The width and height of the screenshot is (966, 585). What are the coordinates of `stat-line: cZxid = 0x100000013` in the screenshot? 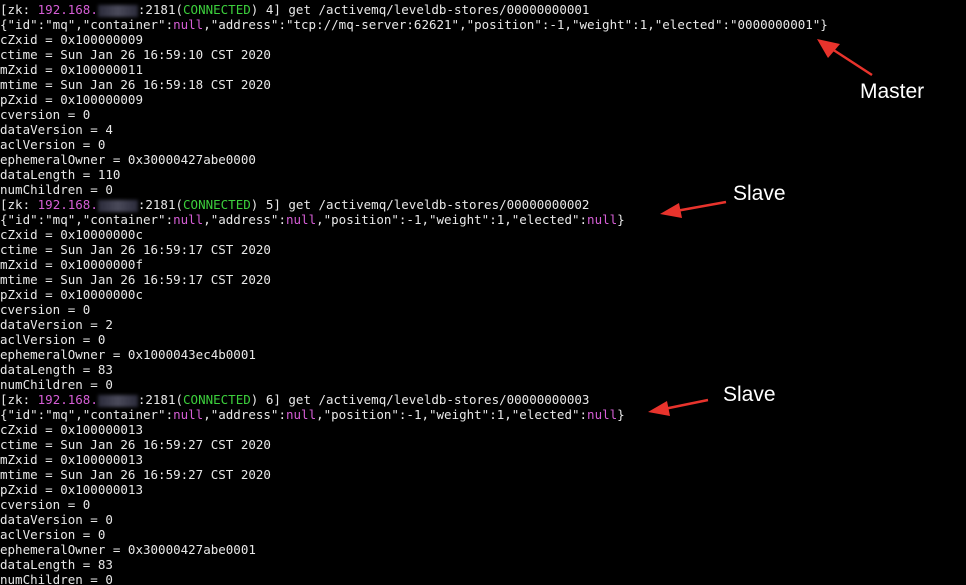 It's located at (71, 429).